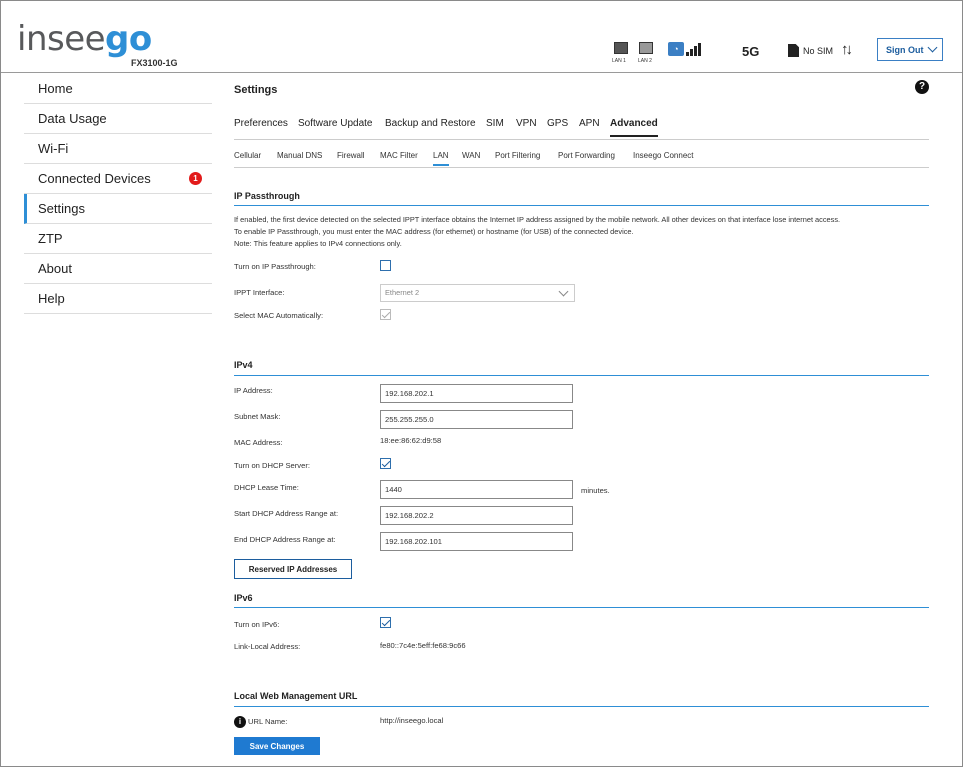 The height and width of the screenshot is (767, 963). What do you see at coordinates (285, 539) in the screenshot?
I see `dhcp-end-label: End DHCP Address Range at:` at bounding box center [285, 539].